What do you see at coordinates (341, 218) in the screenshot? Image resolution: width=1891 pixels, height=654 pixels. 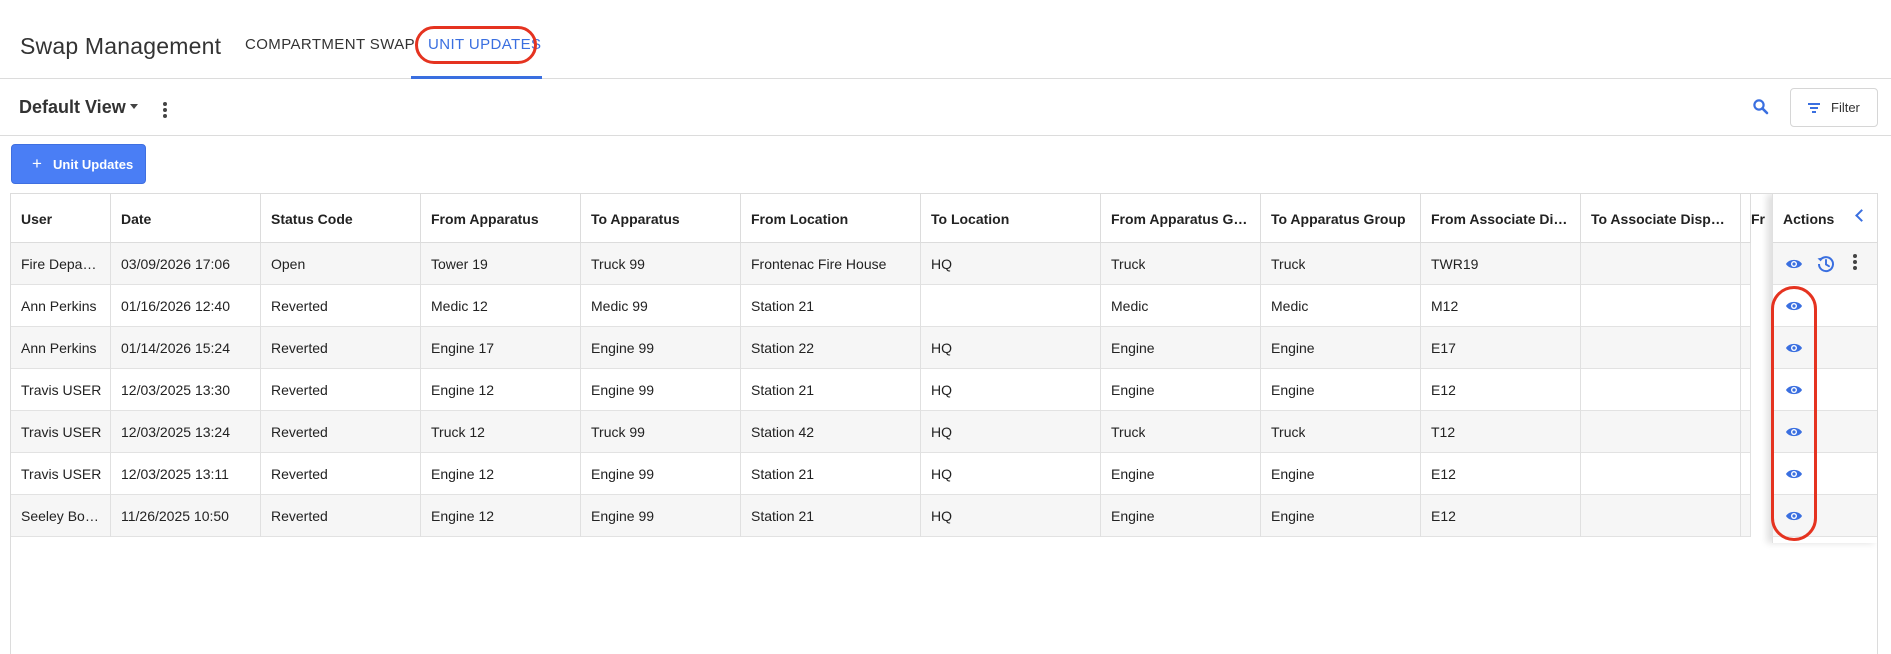 I see `column-header: Status Code` at bounding box center [341, 218].